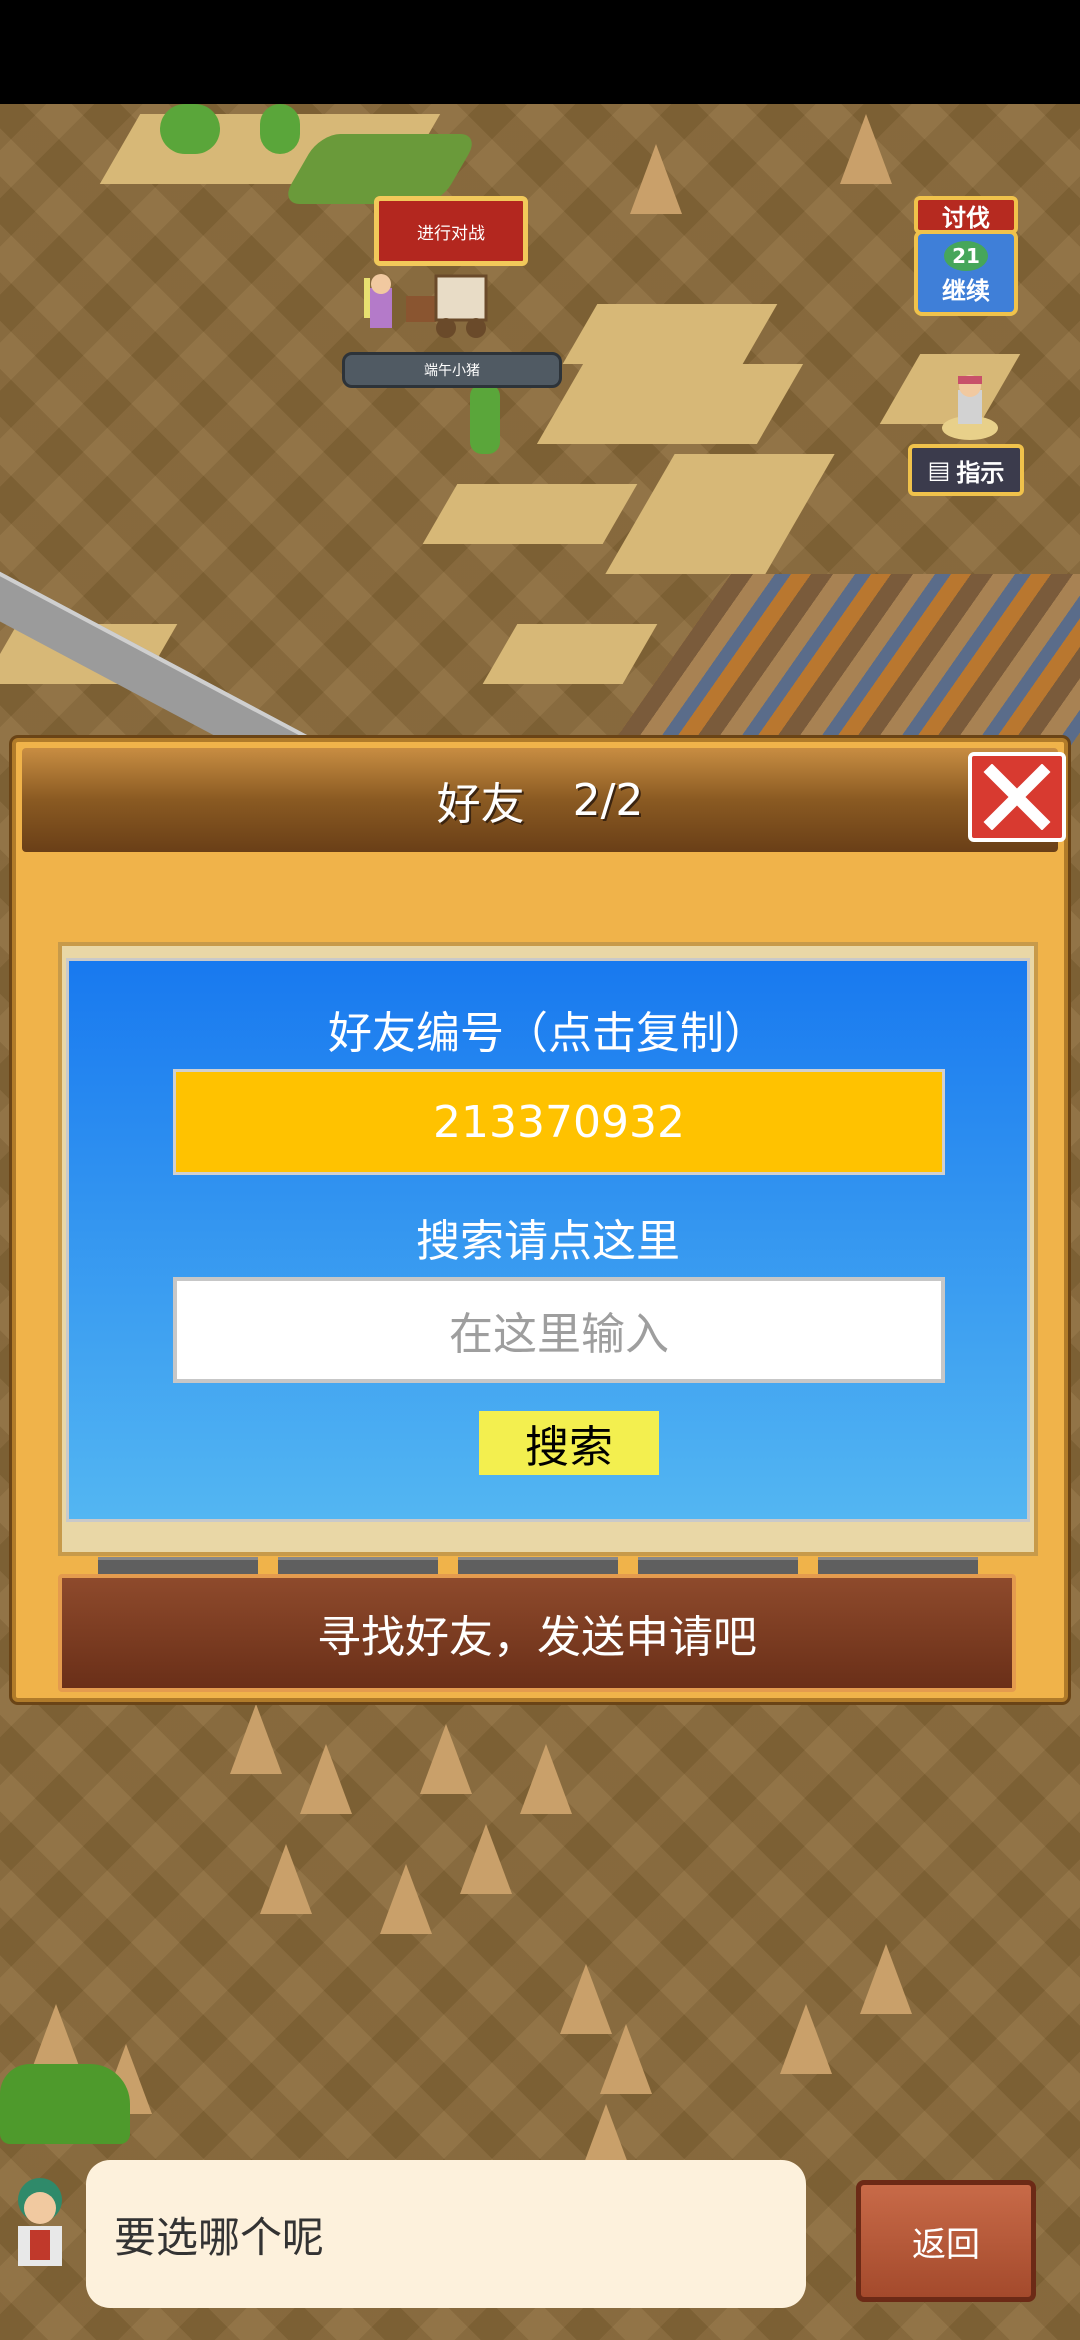  I want to click on bush, so click(65, 2104).